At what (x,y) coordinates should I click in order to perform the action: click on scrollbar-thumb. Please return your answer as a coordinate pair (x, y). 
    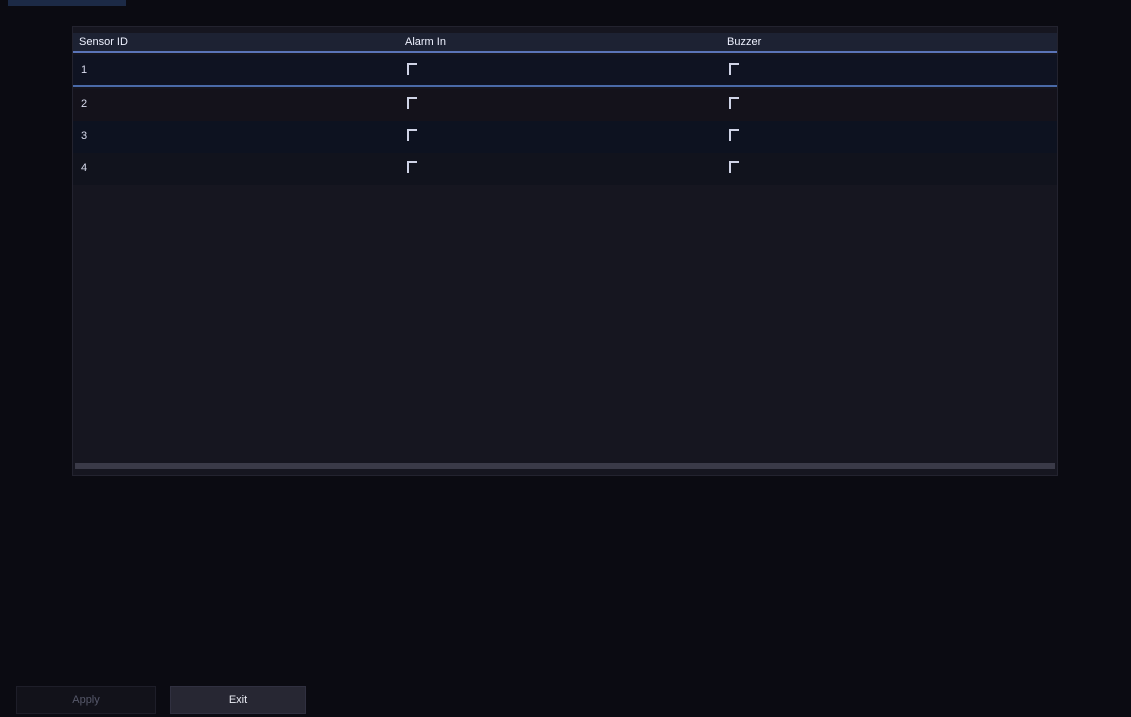
    Looking at the image, I should click on (565, 466).